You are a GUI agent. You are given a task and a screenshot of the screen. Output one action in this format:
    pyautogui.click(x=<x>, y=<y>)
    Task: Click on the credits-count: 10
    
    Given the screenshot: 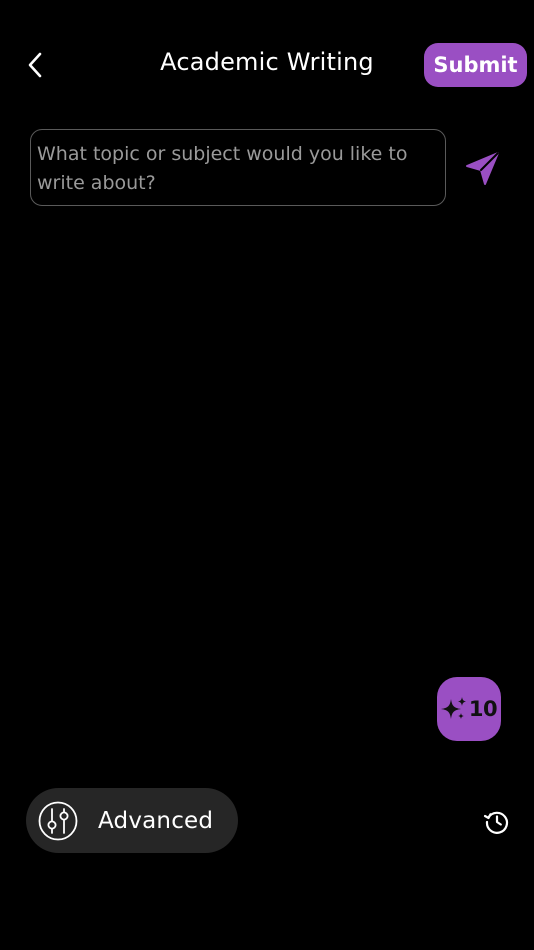 What is the action you would take?
    pyautogui.click(x=483, y=709)
    